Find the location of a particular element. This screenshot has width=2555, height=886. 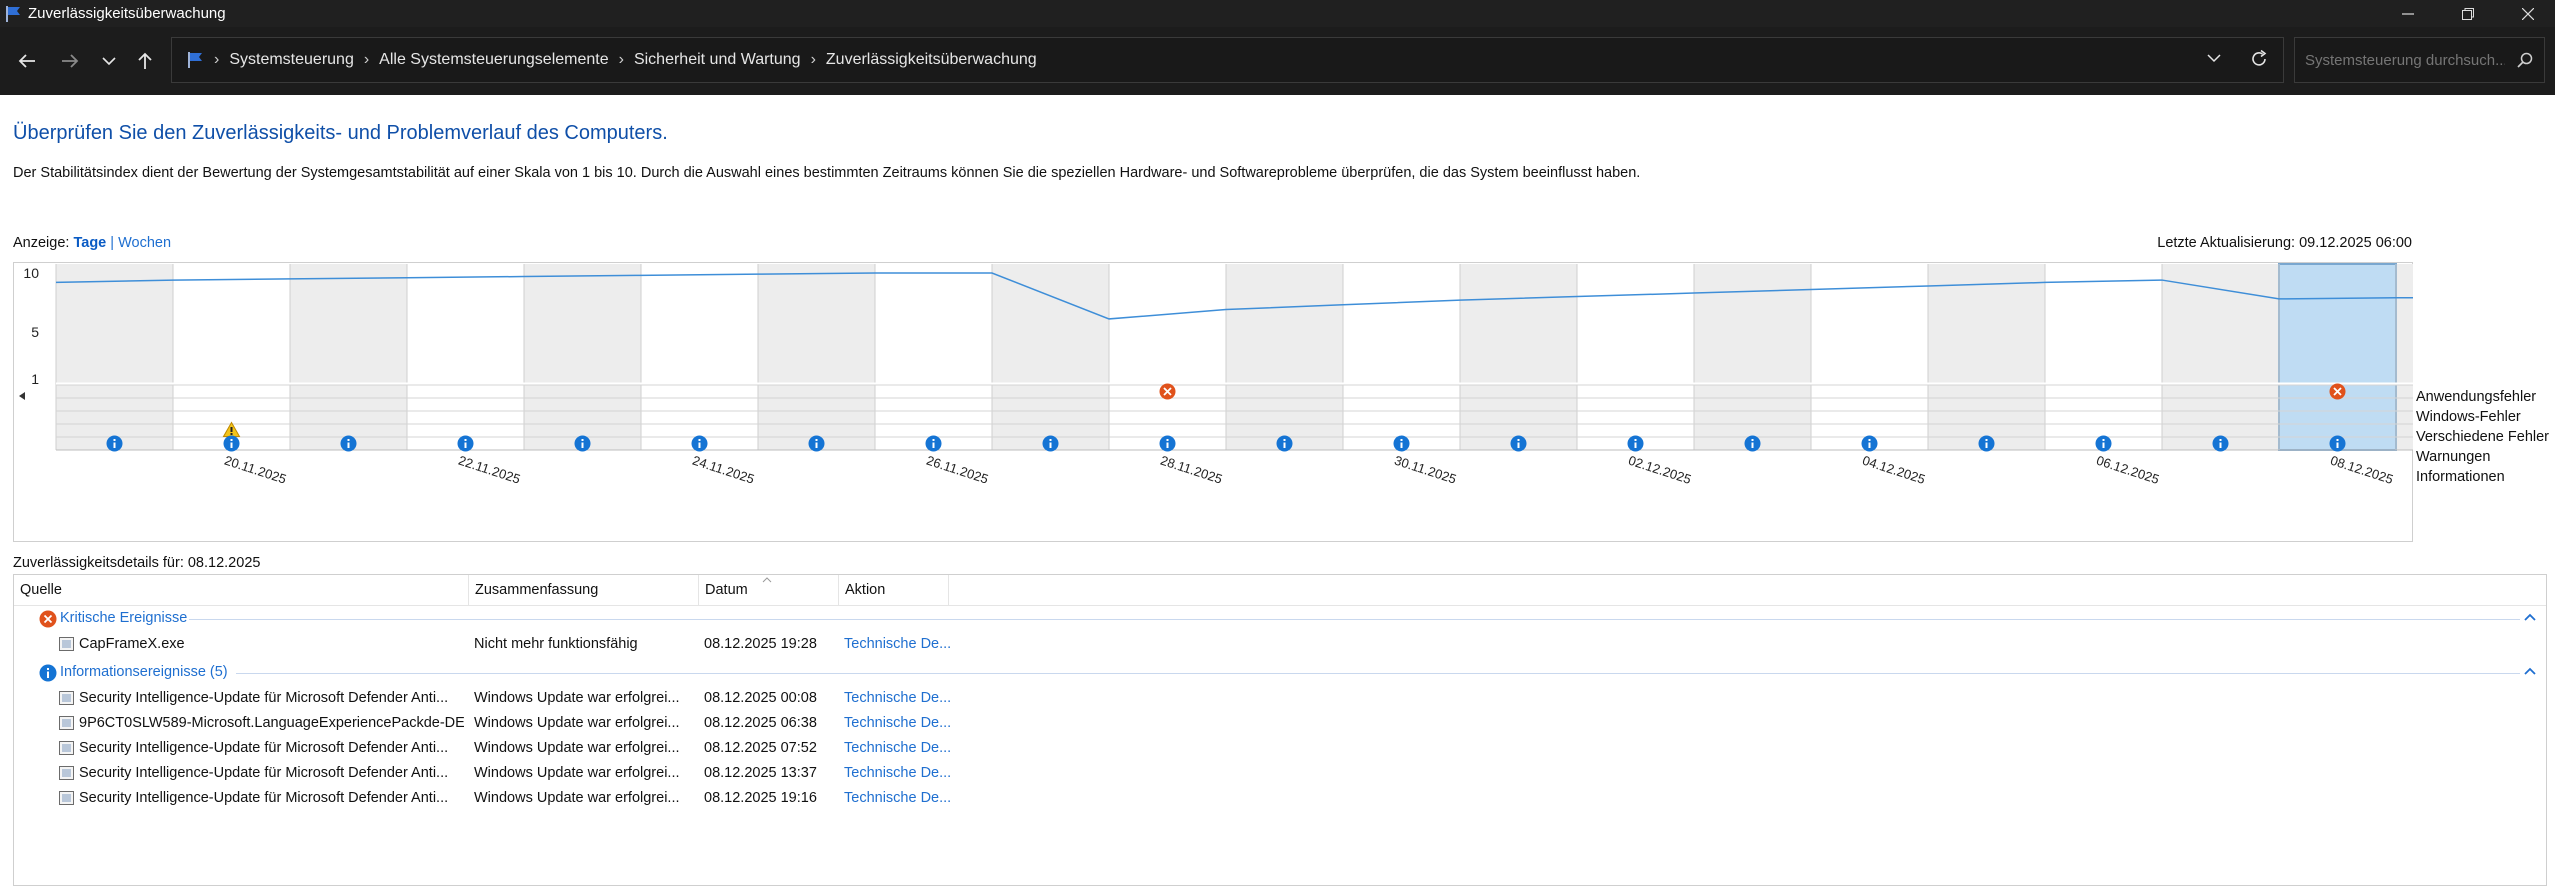

recent-locations-button is located at coordinates (109, 61).